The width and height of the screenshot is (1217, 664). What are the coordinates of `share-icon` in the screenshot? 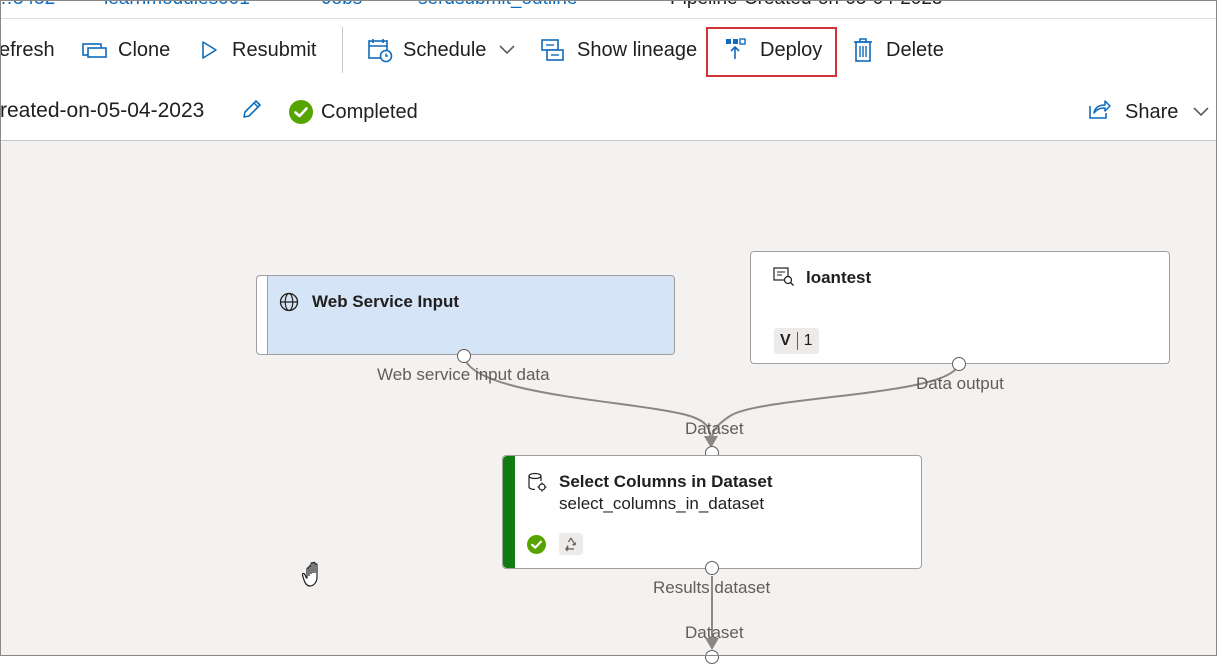 It's located at (1099, 112).